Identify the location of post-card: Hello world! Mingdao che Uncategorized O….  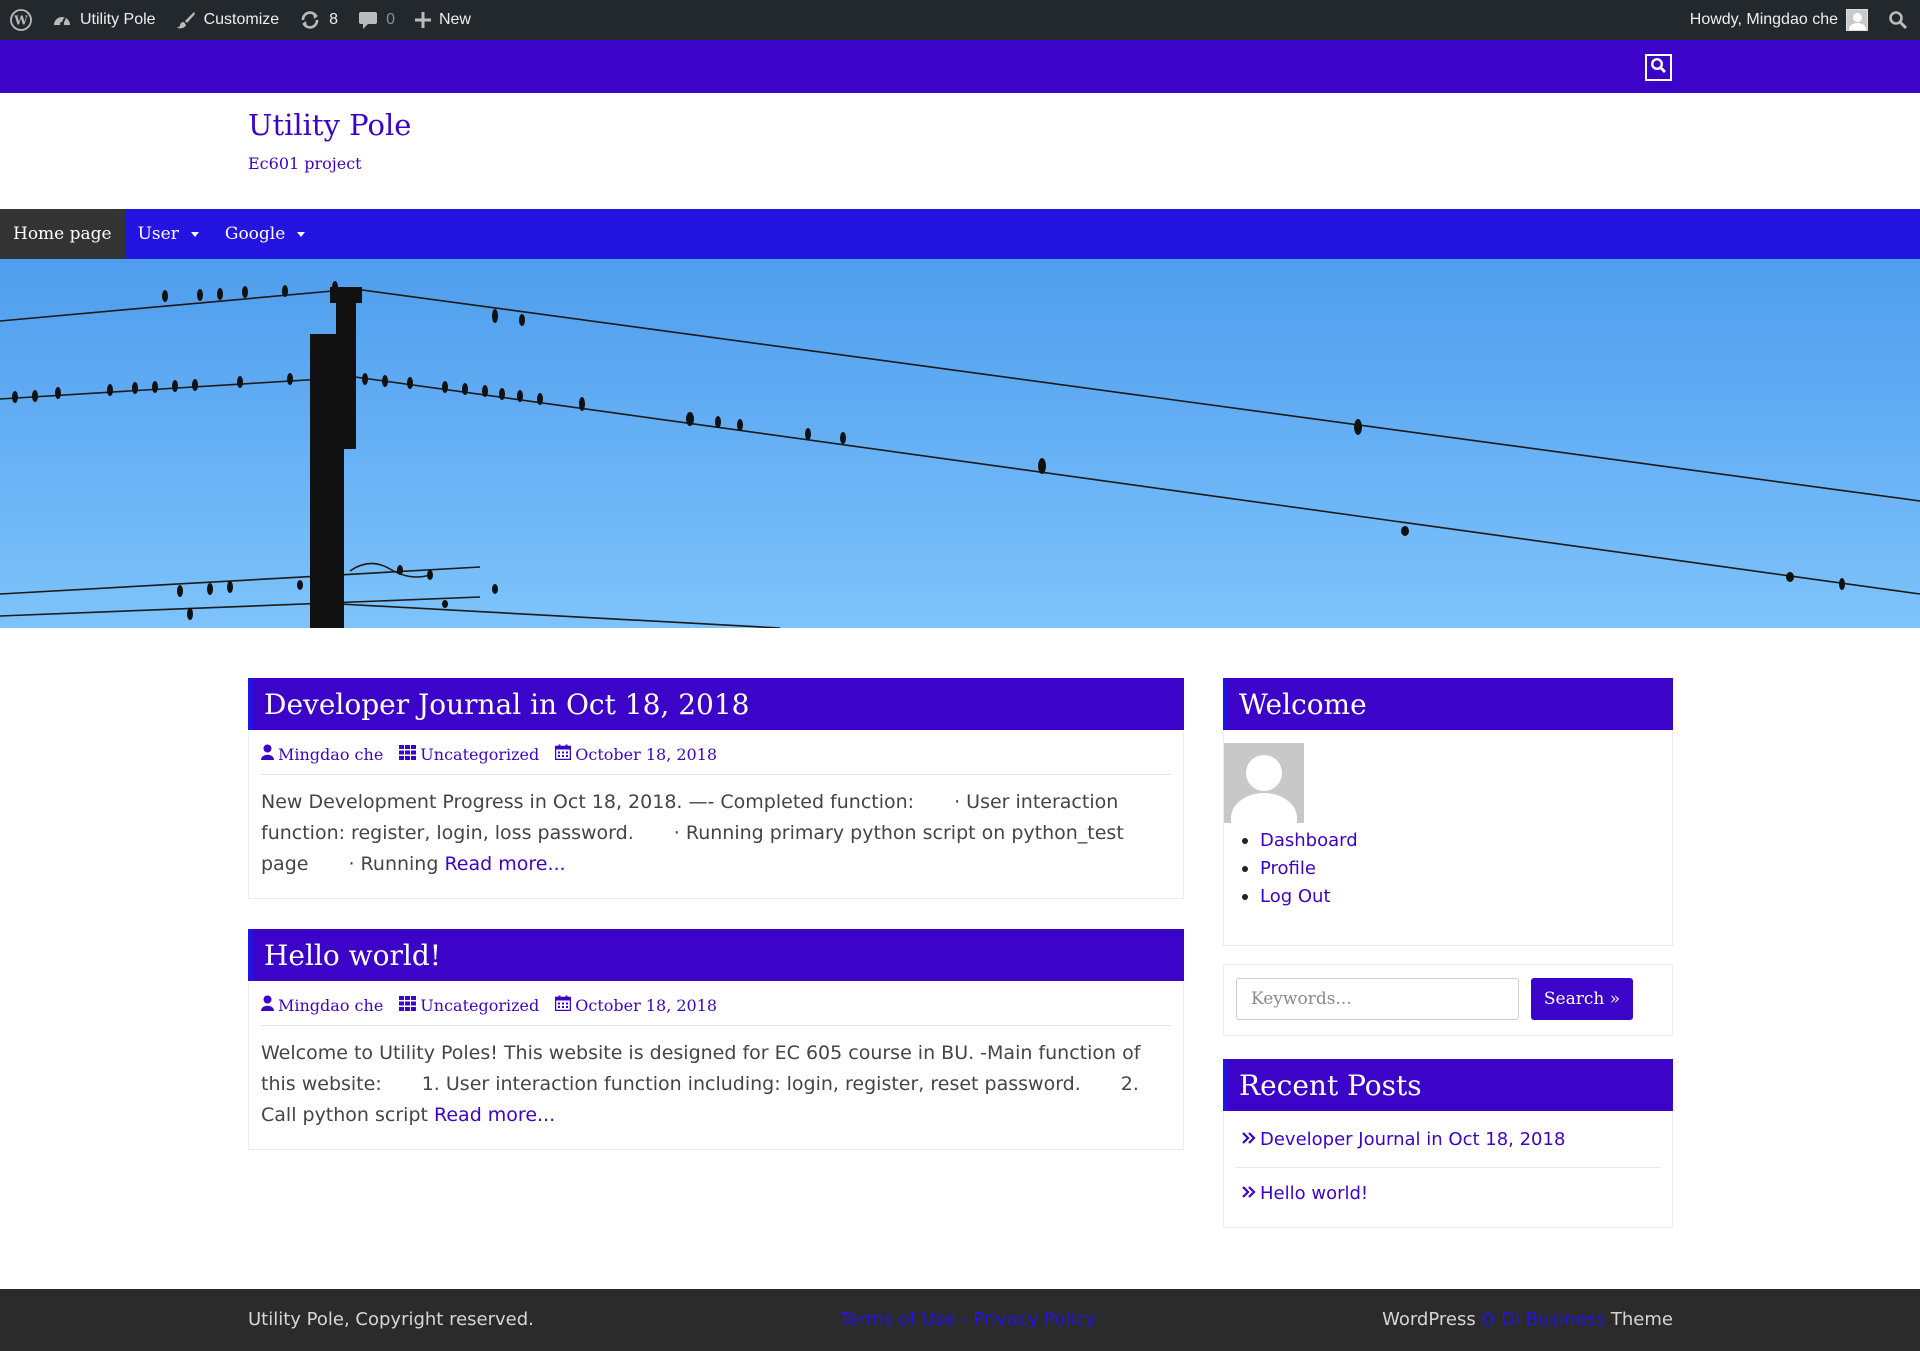
(716, 1039).